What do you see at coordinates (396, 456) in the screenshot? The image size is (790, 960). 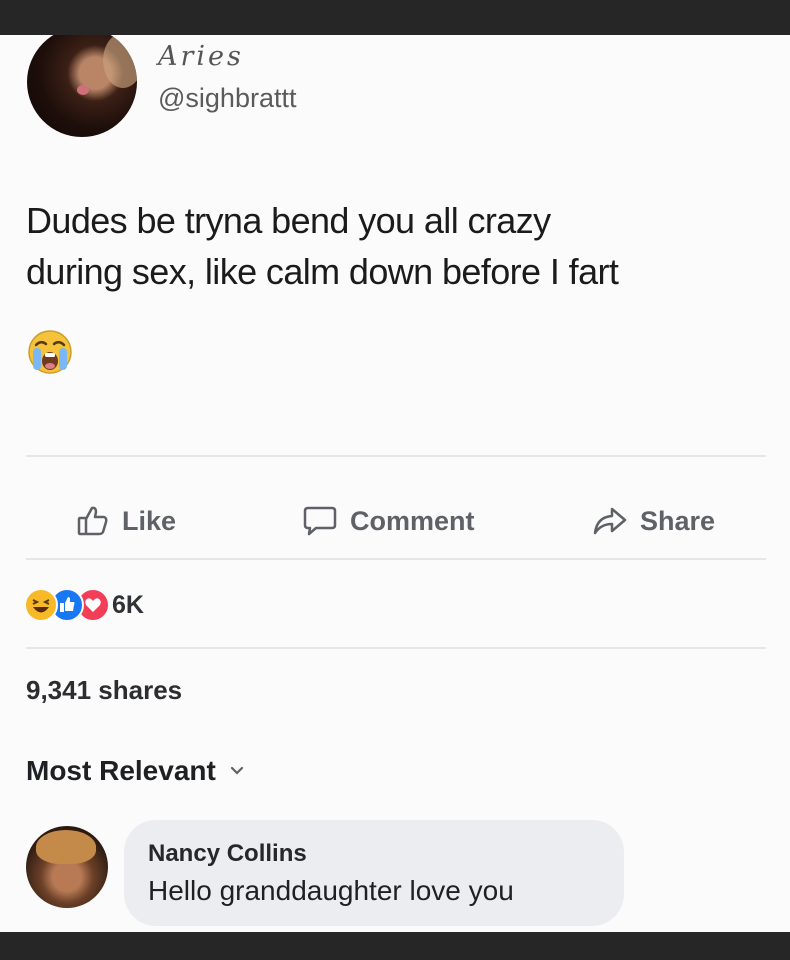 I see `divider-top` at bounding box center [396, 456].